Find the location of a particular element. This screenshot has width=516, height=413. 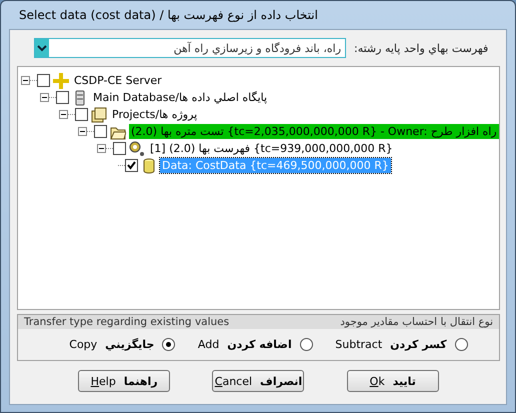

window-title: Select data (cost data) / انتخاب داده از نوع فهرست بها is located at coordinates (168, 15).